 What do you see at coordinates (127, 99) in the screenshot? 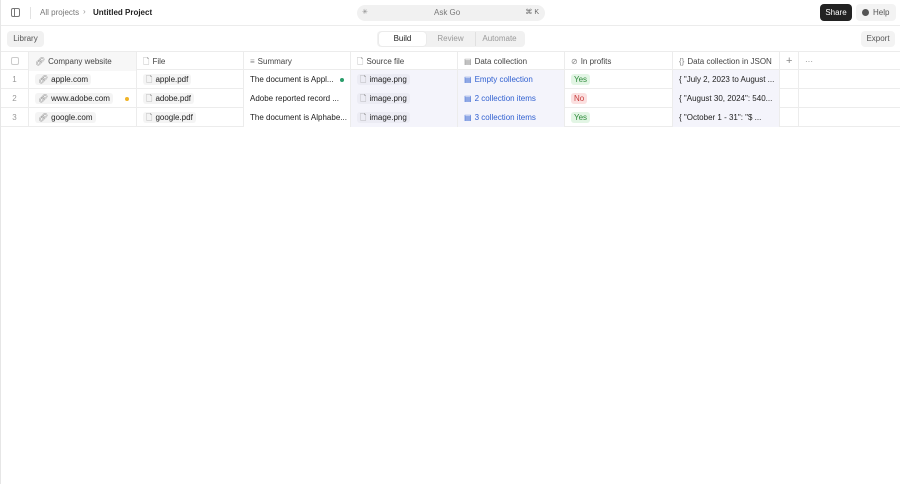
I see `status-dot` at bounding box center [127, 99].